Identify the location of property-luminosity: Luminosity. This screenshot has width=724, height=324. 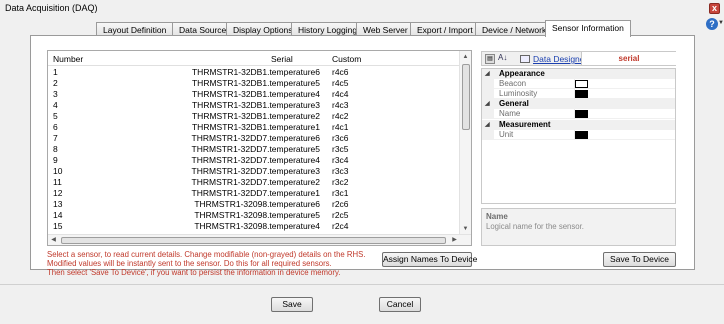
(578, 94).